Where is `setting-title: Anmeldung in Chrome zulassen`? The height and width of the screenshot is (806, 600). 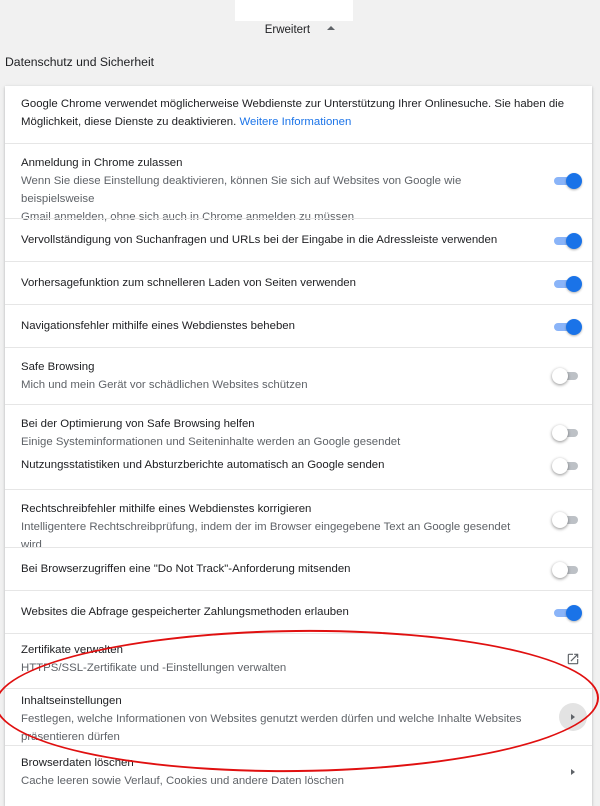
setting-title: Anmeldung in Chrome zulassen is located at coordinates (102, 163).